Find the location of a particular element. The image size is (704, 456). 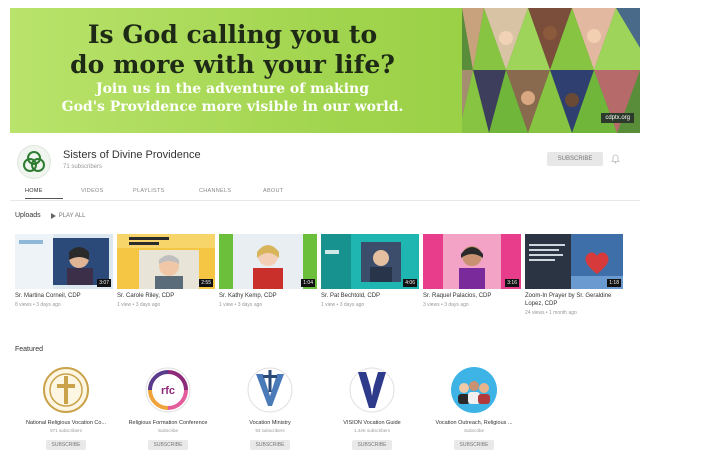

video-duration: 3:16 is located at coordinates (512, 283).